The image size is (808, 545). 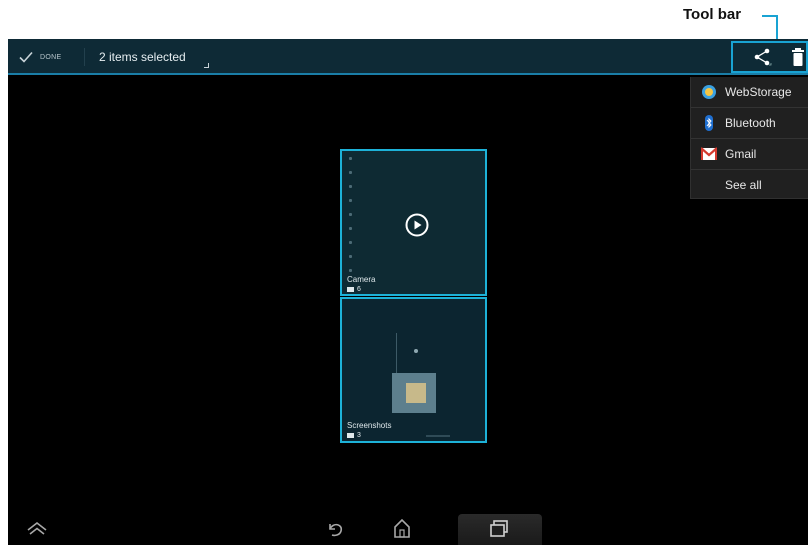 I want to click on toolbar-highlight-box, so click(x=769, y=57).